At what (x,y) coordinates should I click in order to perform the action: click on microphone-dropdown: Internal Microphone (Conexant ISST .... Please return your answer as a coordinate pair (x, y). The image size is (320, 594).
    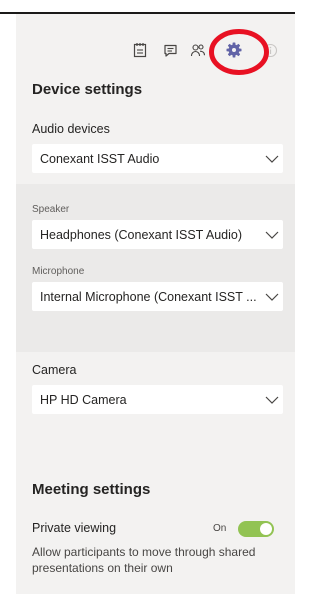
    Looking at the image, I should click on (157, 296).